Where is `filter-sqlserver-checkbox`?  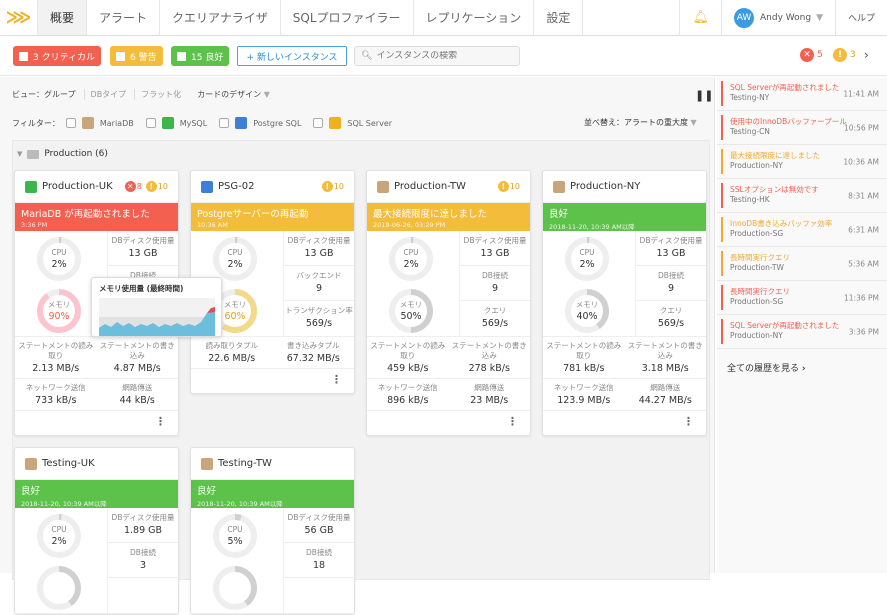
filter-sqlserver-checkbox is located at coordinates (318, 123).